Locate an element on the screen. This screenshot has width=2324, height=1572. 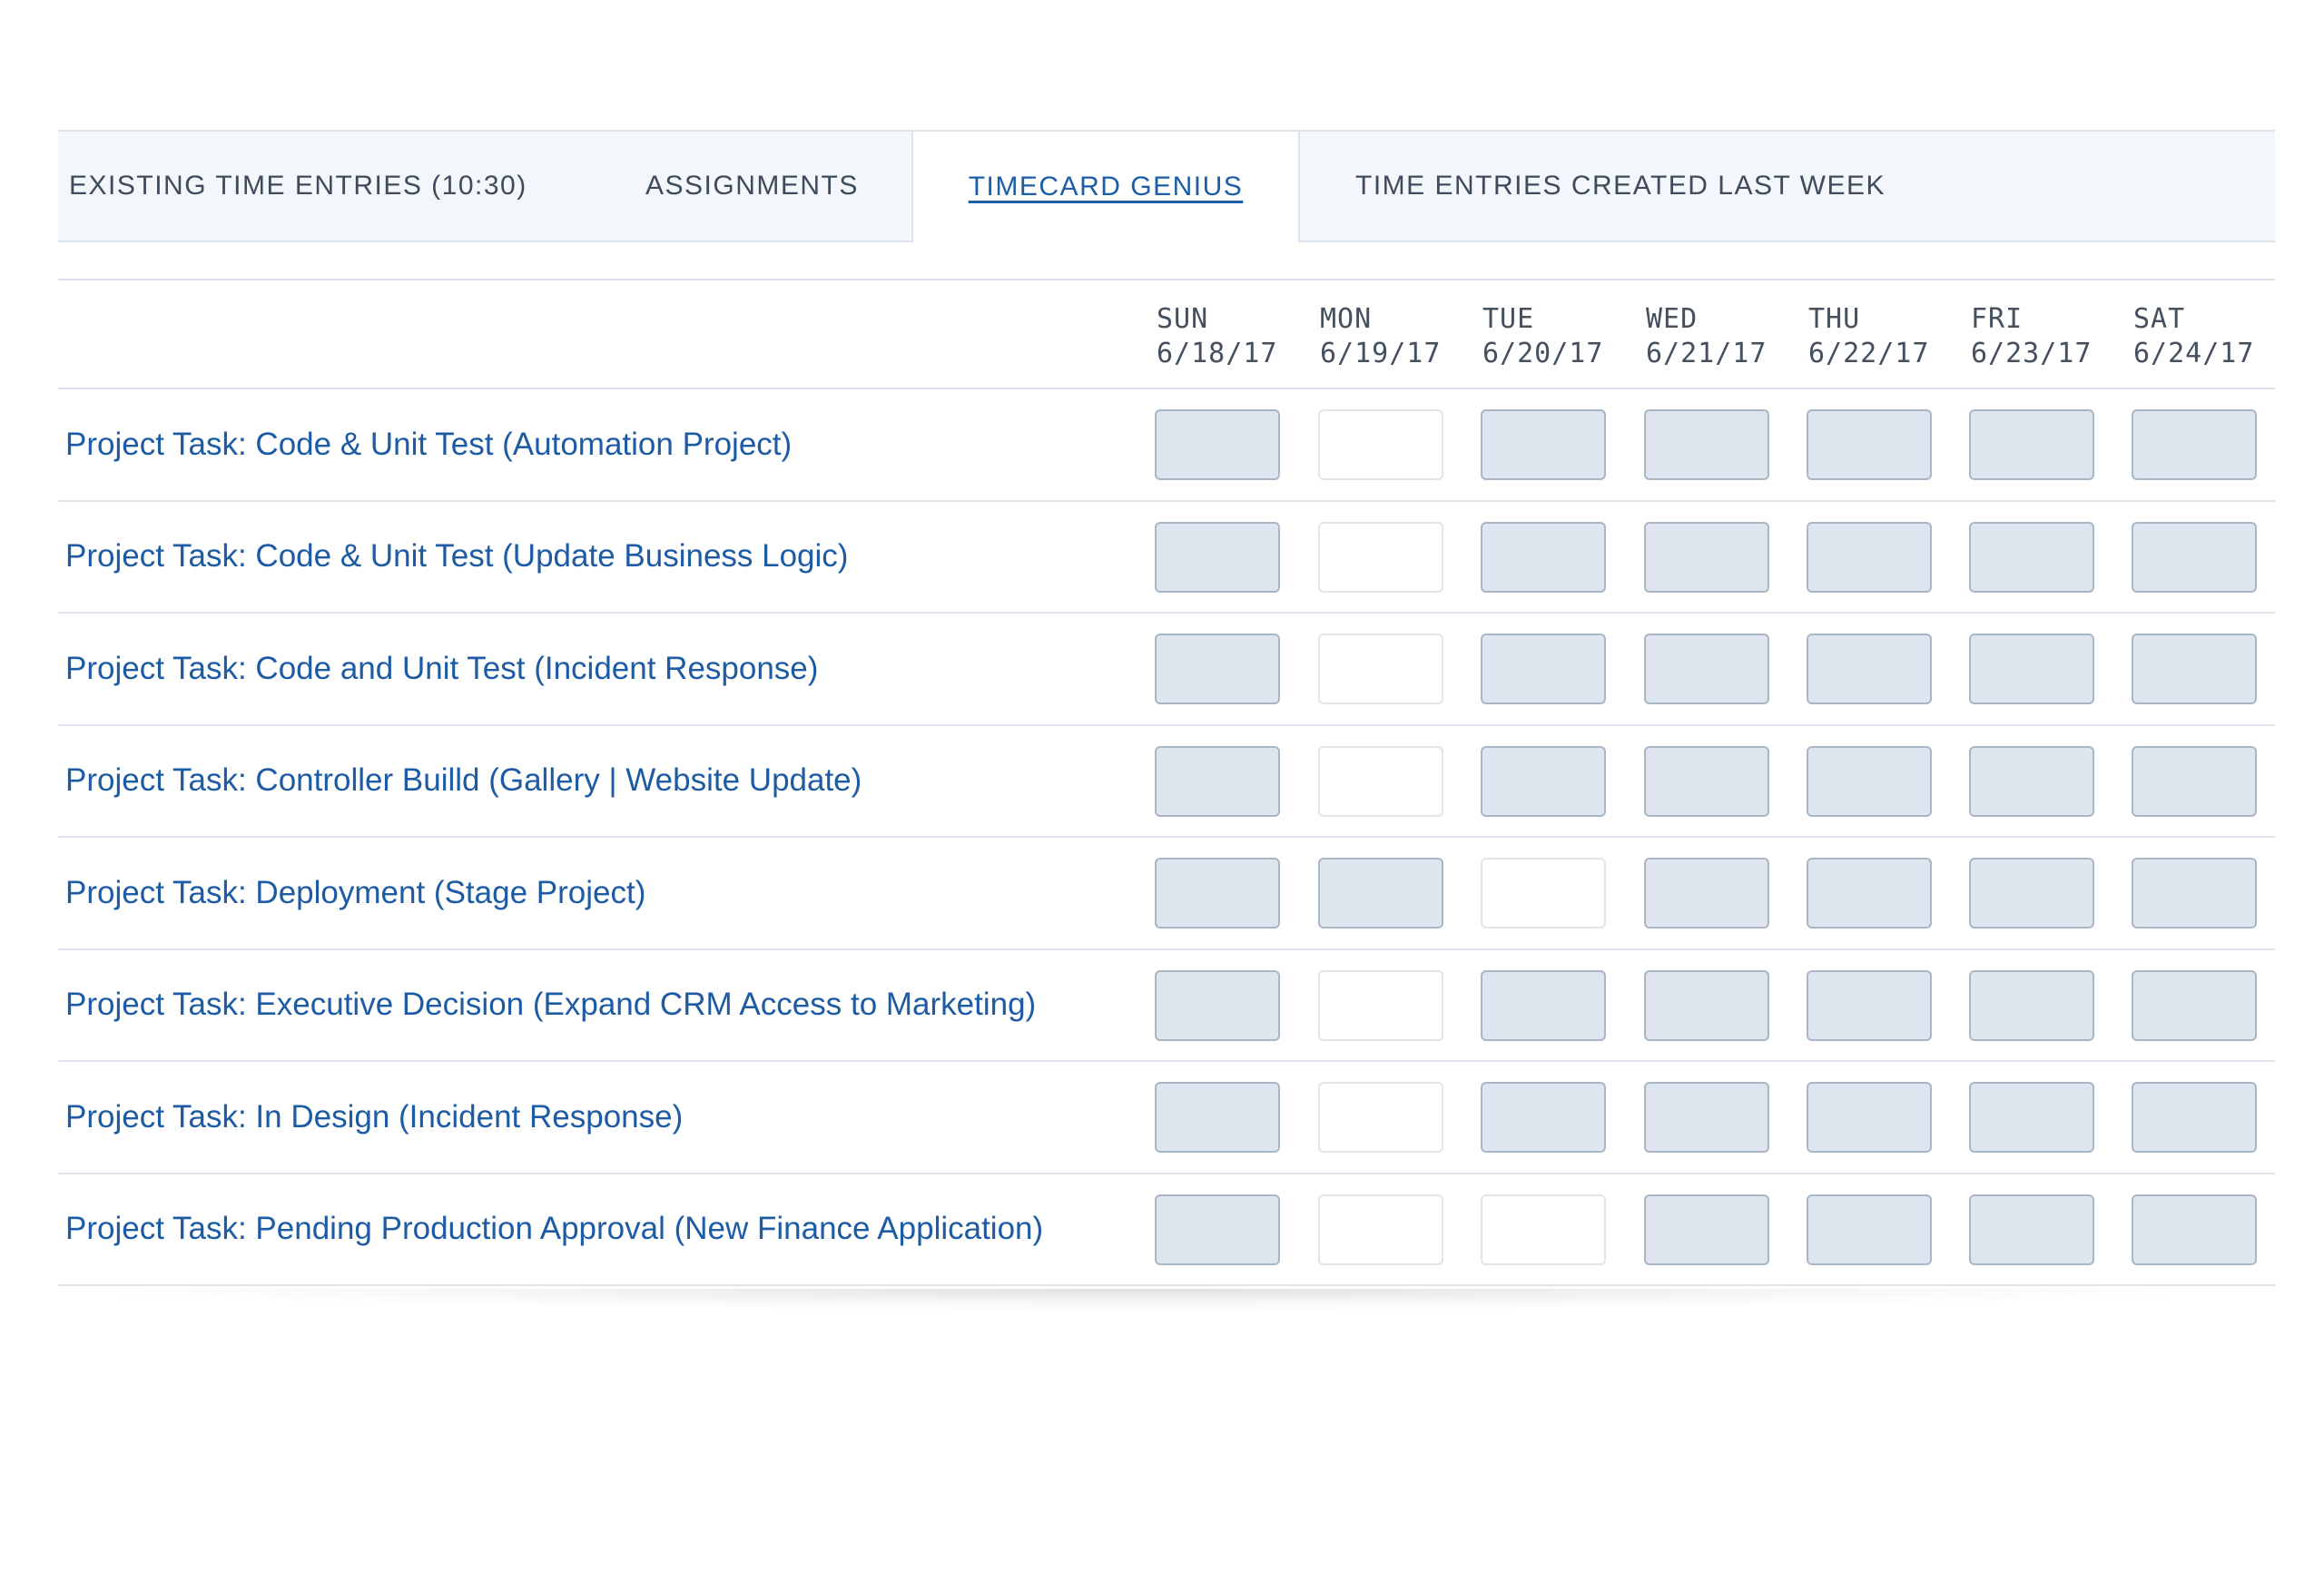
day-header-fri: FRI 6/23/17 is located at coordinates (2031, 336).